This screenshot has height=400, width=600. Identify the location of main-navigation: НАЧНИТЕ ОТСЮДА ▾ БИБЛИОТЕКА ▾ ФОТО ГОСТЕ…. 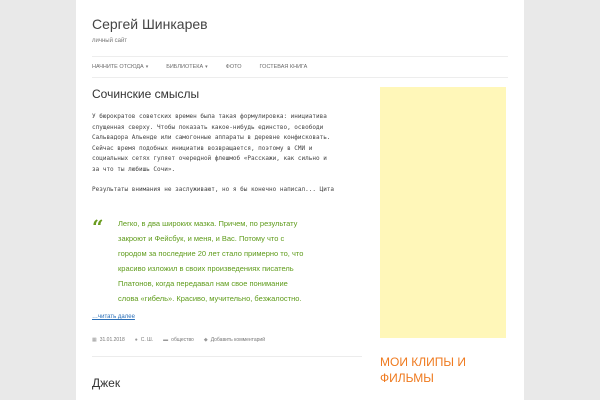
(300, 67).